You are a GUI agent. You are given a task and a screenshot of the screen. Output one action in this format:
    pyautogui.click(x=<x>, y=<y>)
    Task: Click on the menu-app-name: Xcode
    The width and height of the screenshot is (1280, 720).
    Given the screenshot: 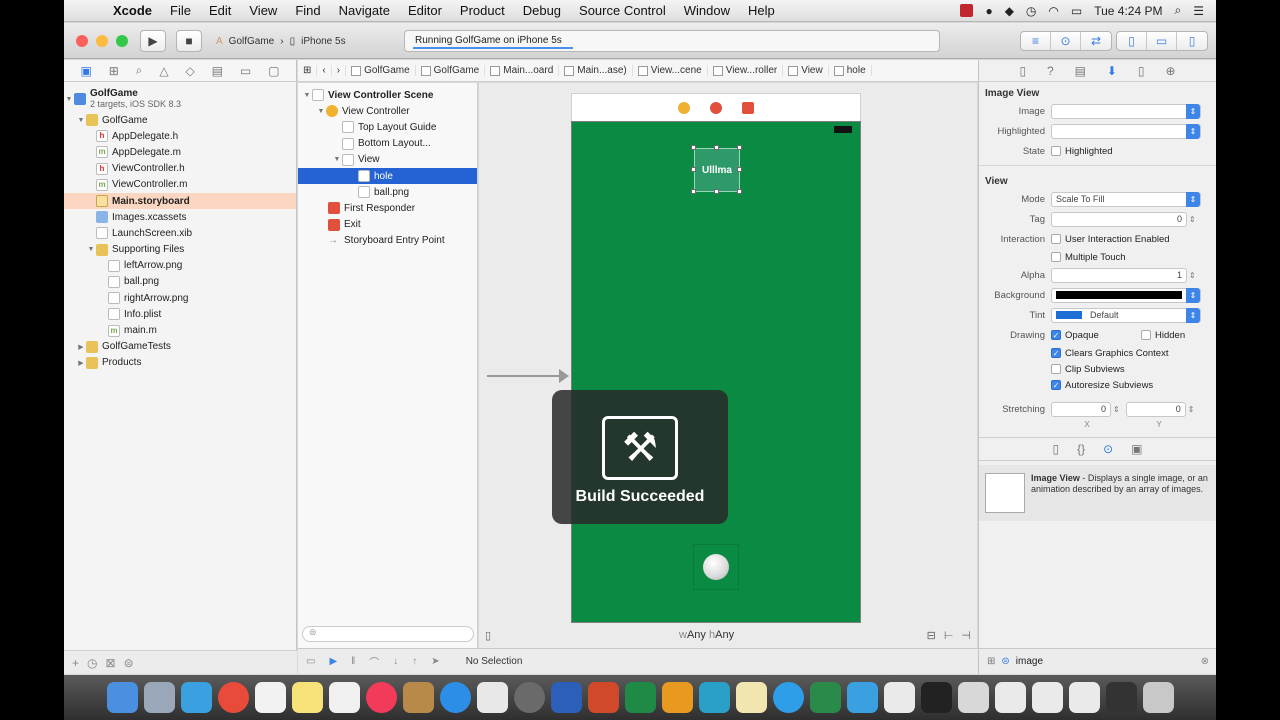 What is the action you would take?
    pyautogui.click(x=132, y=10)
    